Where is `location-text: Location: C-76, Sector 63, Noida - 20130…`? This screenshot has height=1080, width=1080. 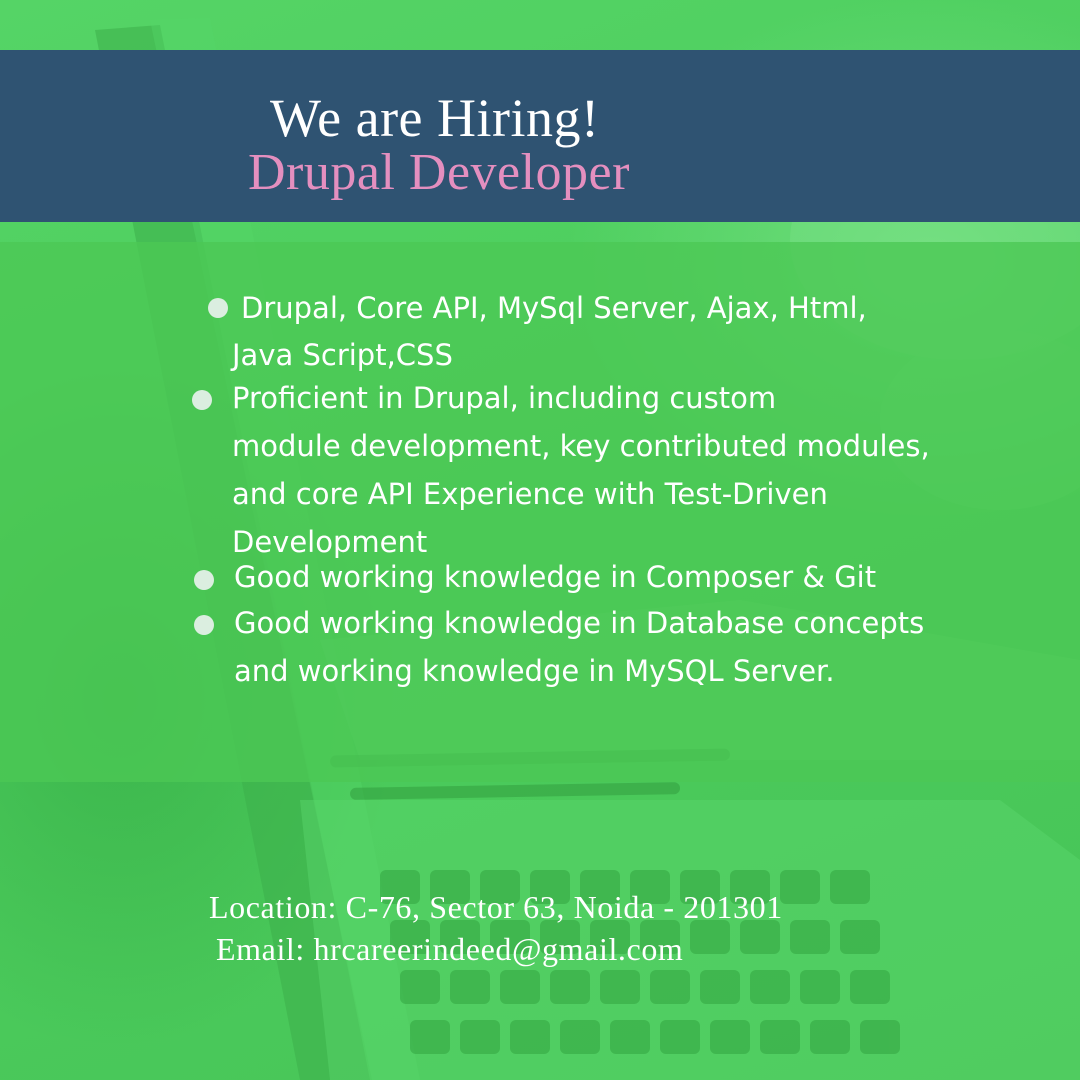
location-text: Location: C-76, Sector 63, Noida - 20130… is located at coordinates (496, 907).